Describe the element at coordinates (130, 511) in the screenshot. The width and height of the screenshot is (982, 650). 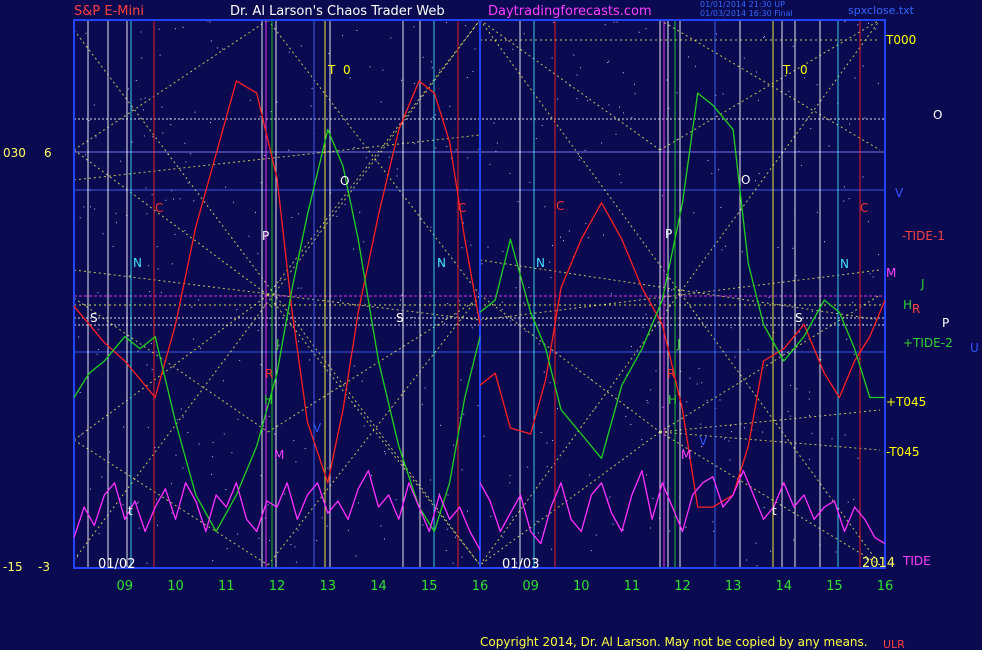
I see `marker-t: t` at that location.